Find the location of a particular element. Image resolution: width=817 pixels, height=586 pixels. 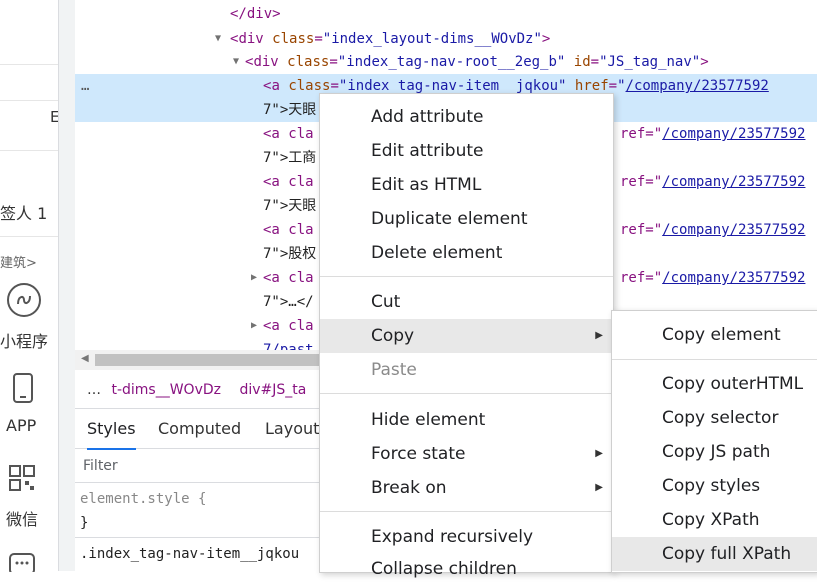

horizontal-scrollbar: ◀ is located at coordinates (197, 360).